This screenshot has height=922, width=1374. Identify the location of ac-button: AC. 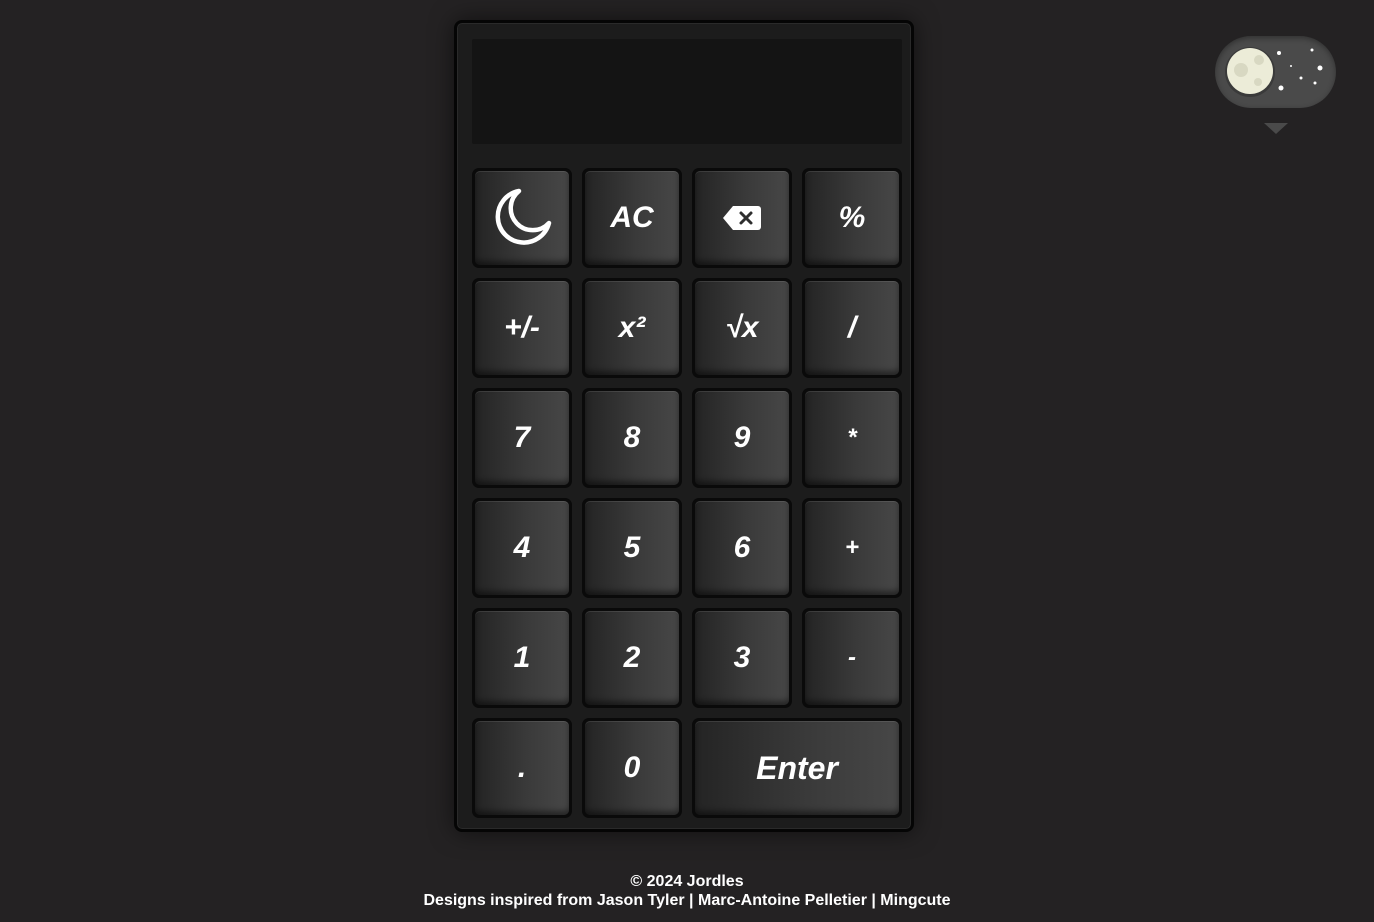
(632, 218).